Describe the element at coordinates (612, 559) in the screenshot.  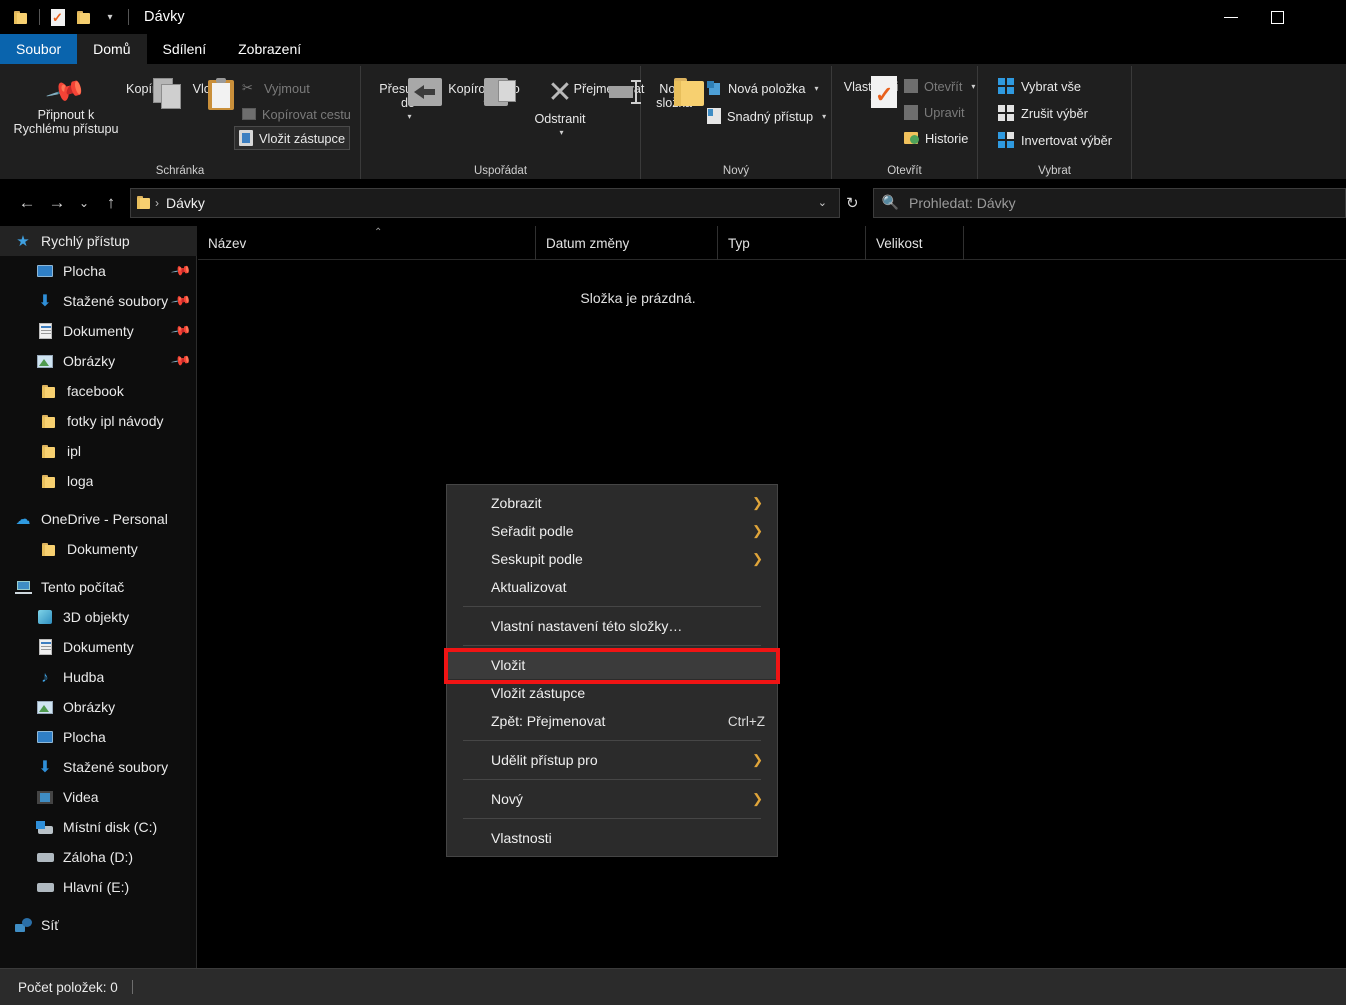
I see `context-menu-item-seskupit-podle: Seskupit podle ❯` at that location.